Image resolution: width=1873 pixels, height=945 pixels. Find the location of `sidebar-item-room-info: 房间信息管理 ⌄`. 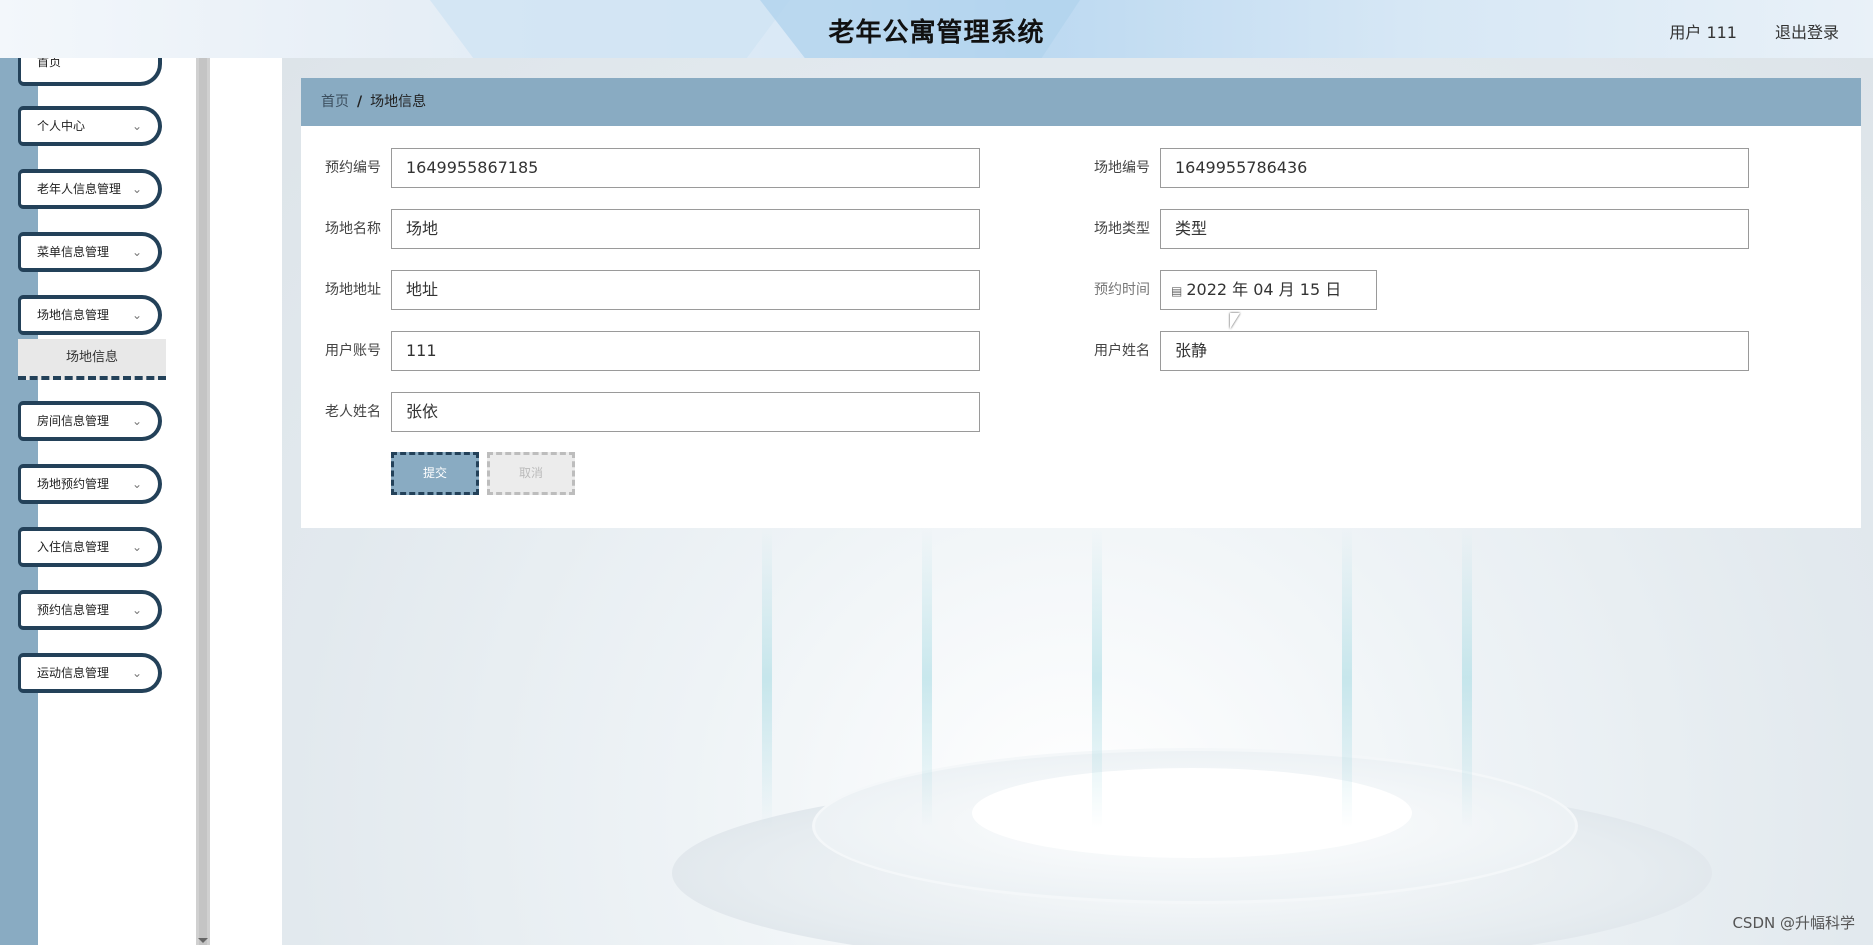

sidebar-item-room-info: 房间信息管理 ⌄ is located at coordinates (90, 421).